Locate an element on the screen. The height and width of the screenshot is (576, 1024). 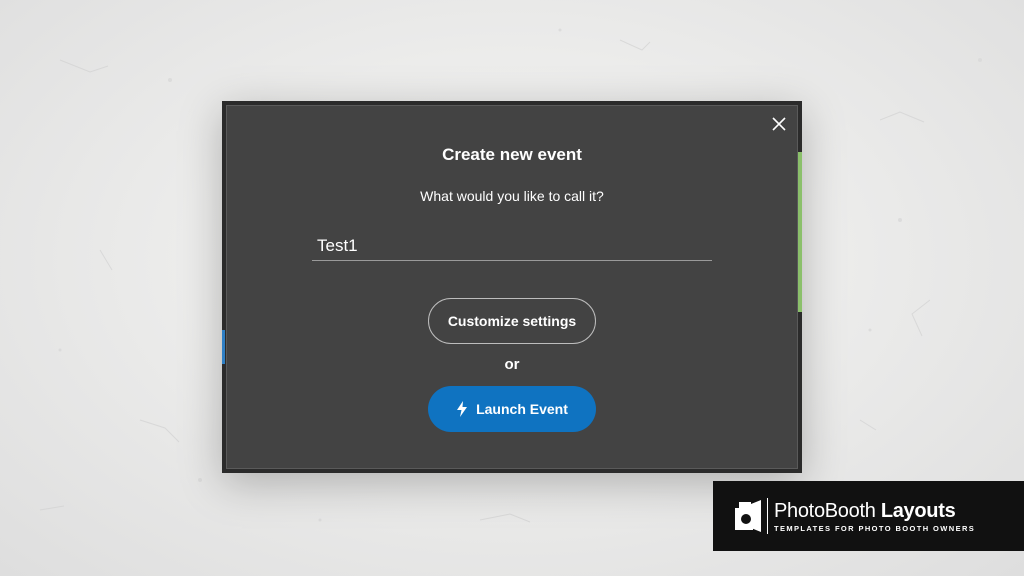
logo-brand-regular: PhotoBooth is located at coordinates (825, 510).